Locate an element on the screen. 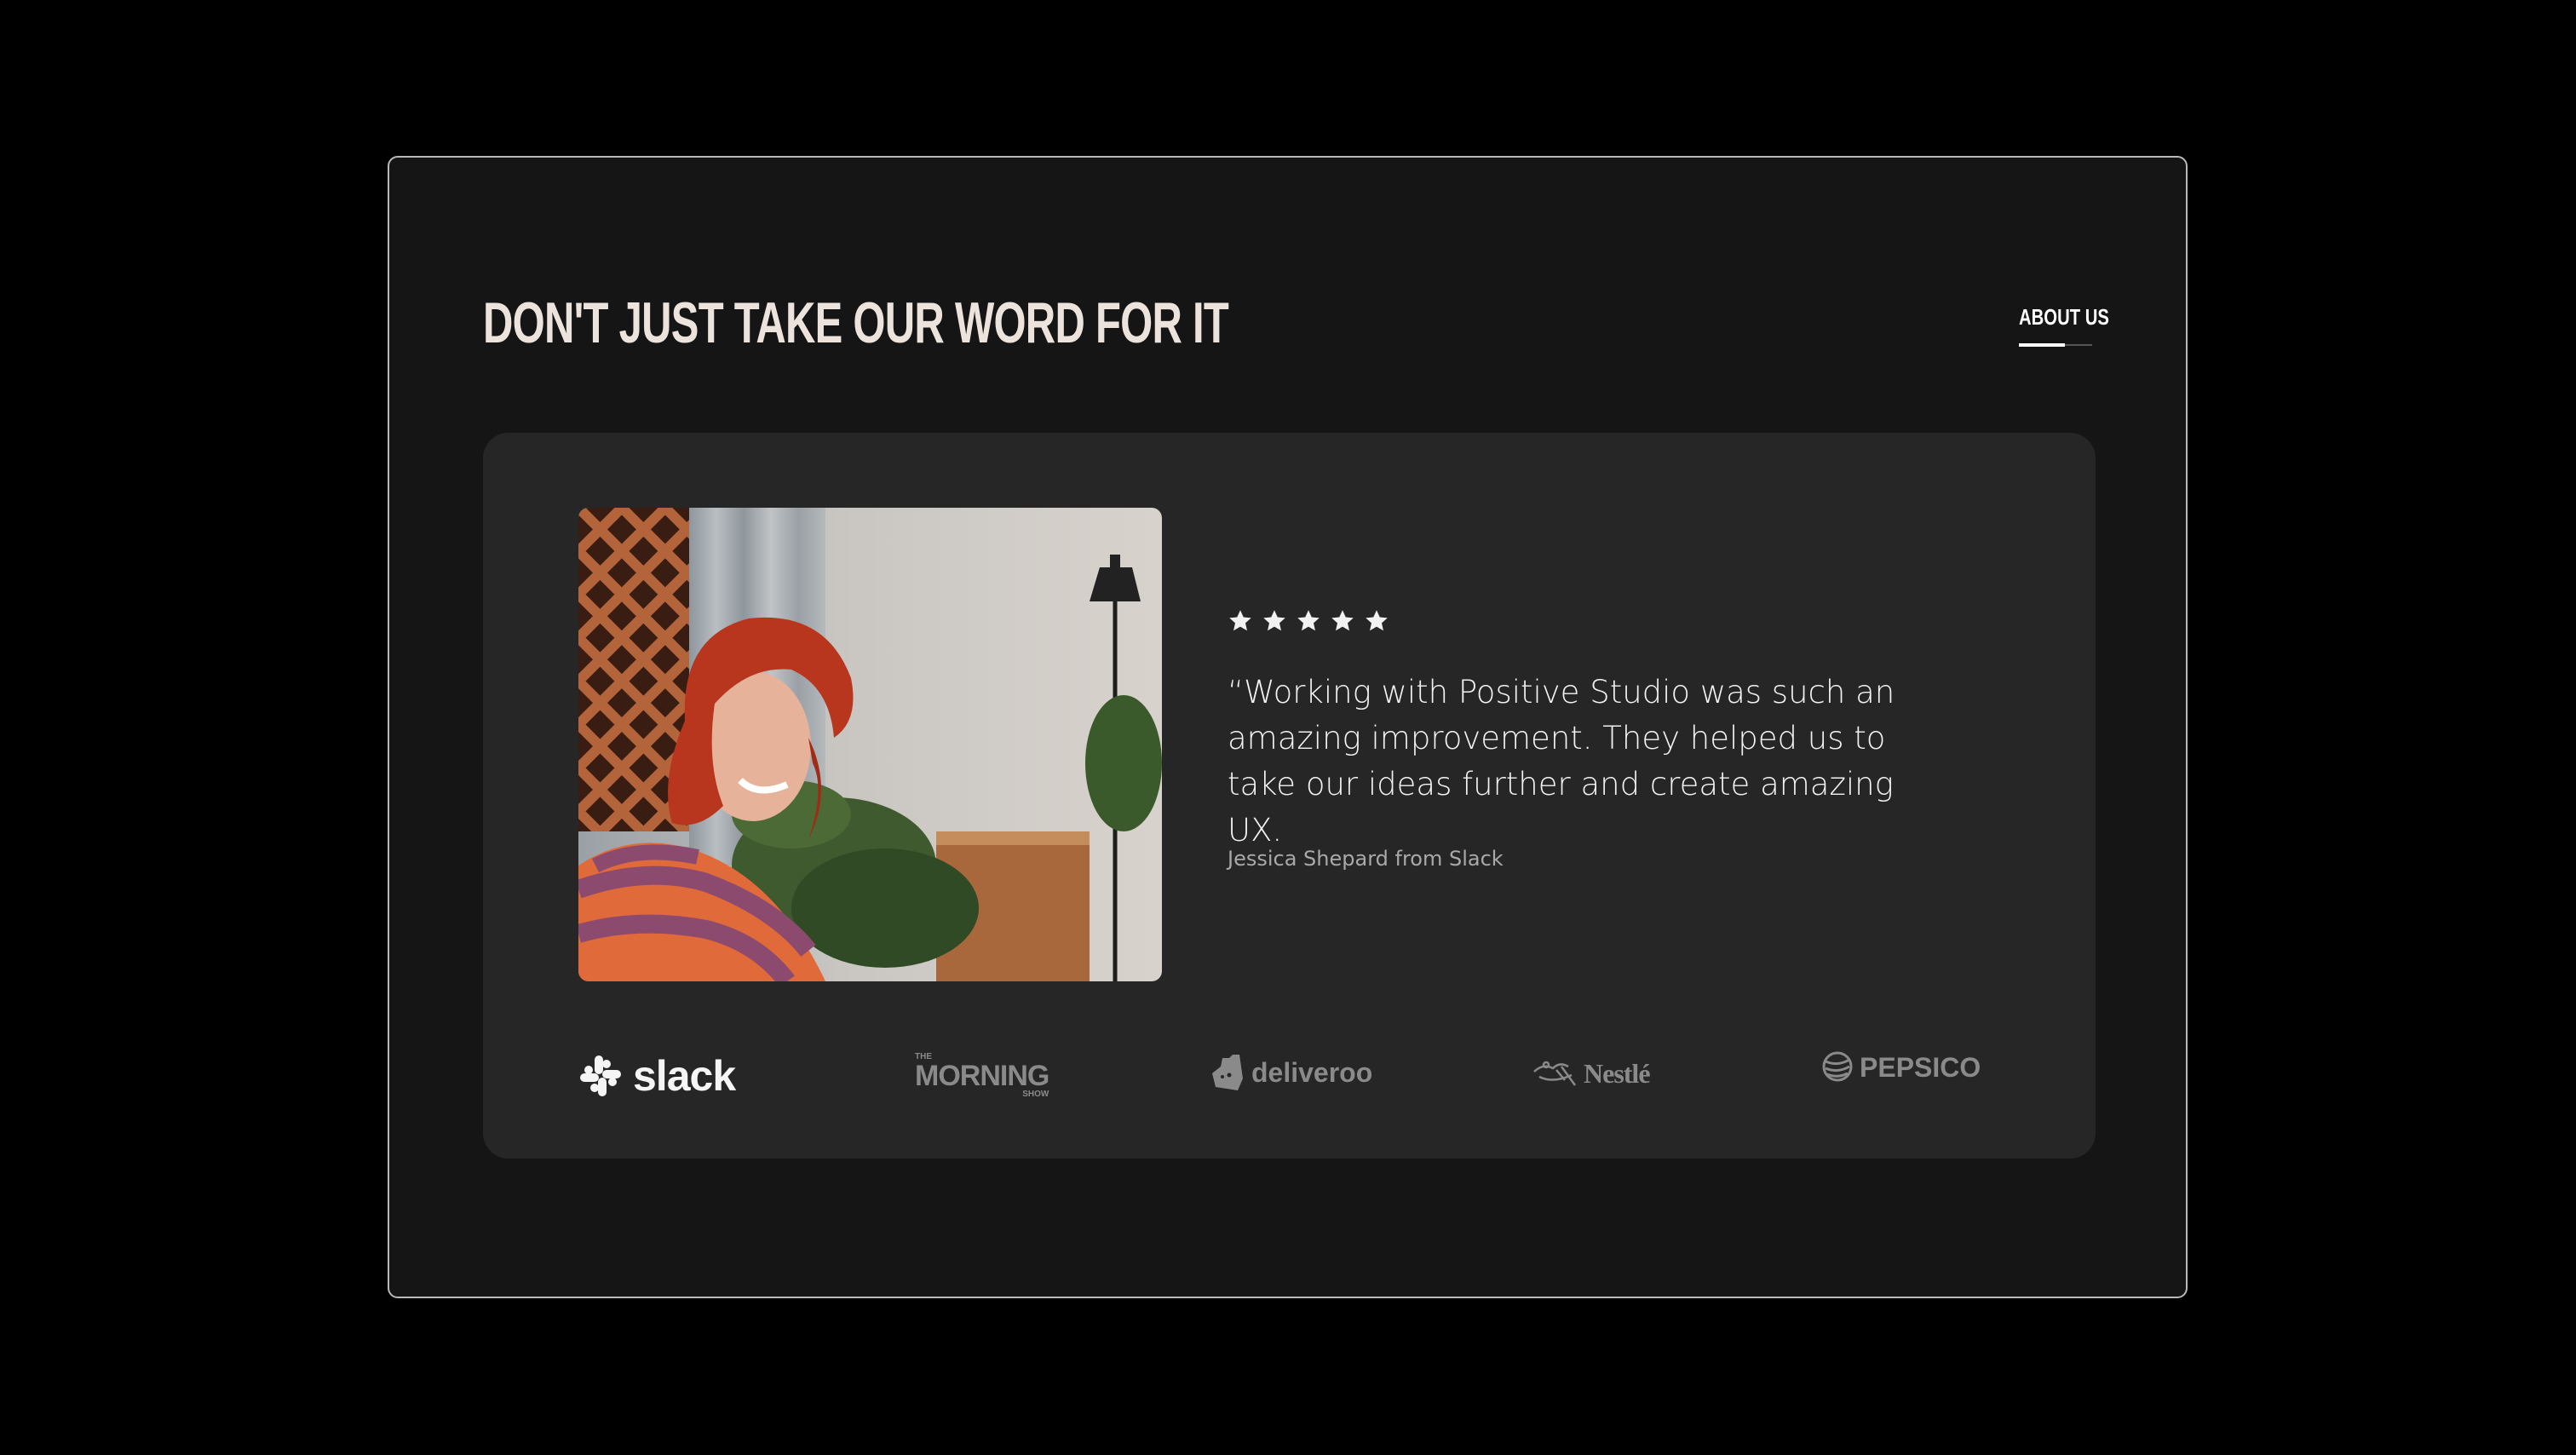 This screenshot has height=1455, width=2576. pepsico-wordmark: PEPSICO is located at coordinates (1920, 1067).